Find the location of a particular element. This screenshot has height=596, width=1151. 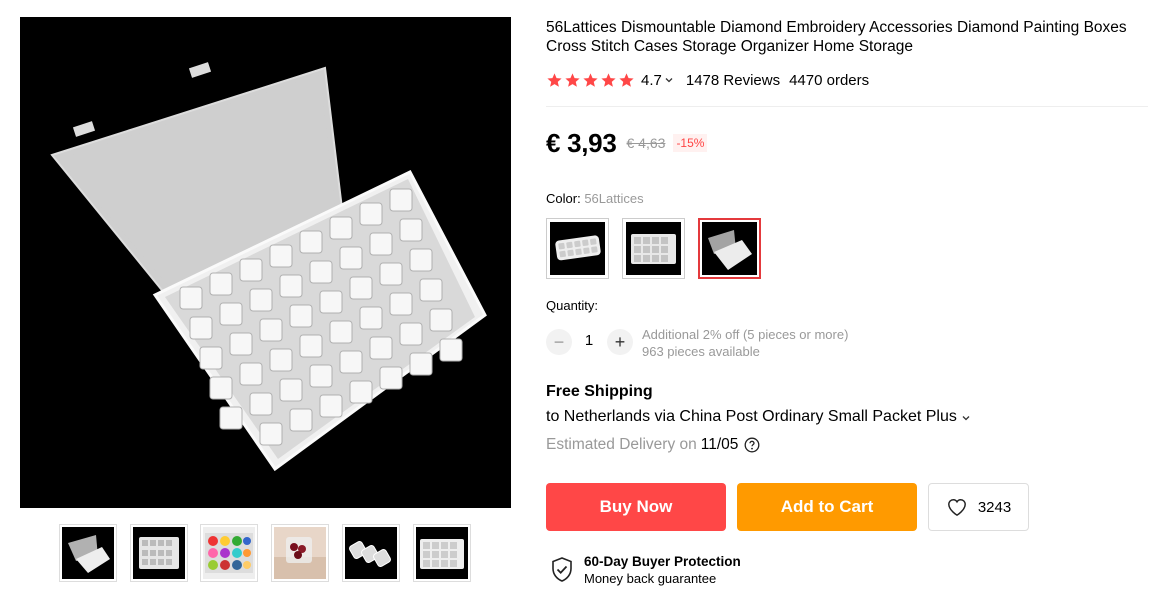

heart-icon is located at coordinates (956, 507).